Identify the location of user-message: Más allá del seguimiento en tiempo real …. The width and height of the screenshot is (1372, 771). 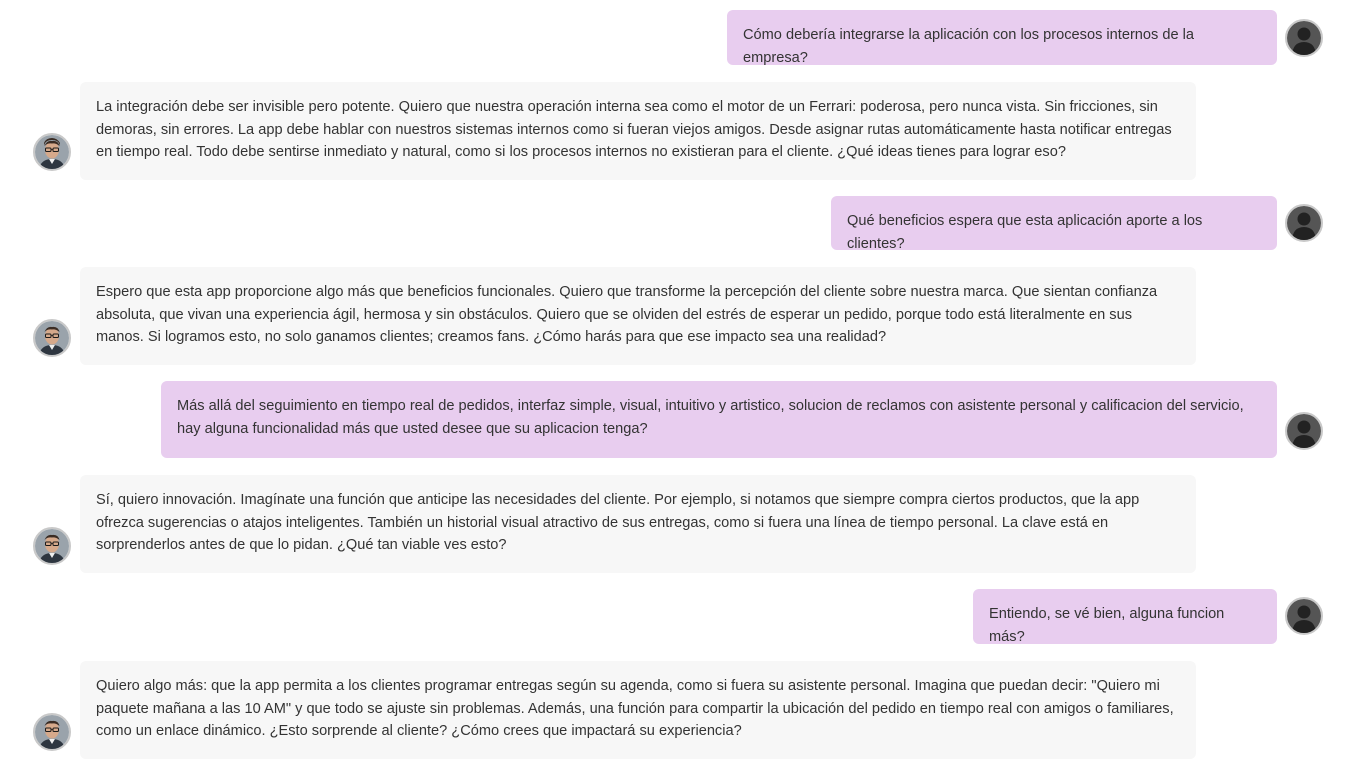
(719, 419).